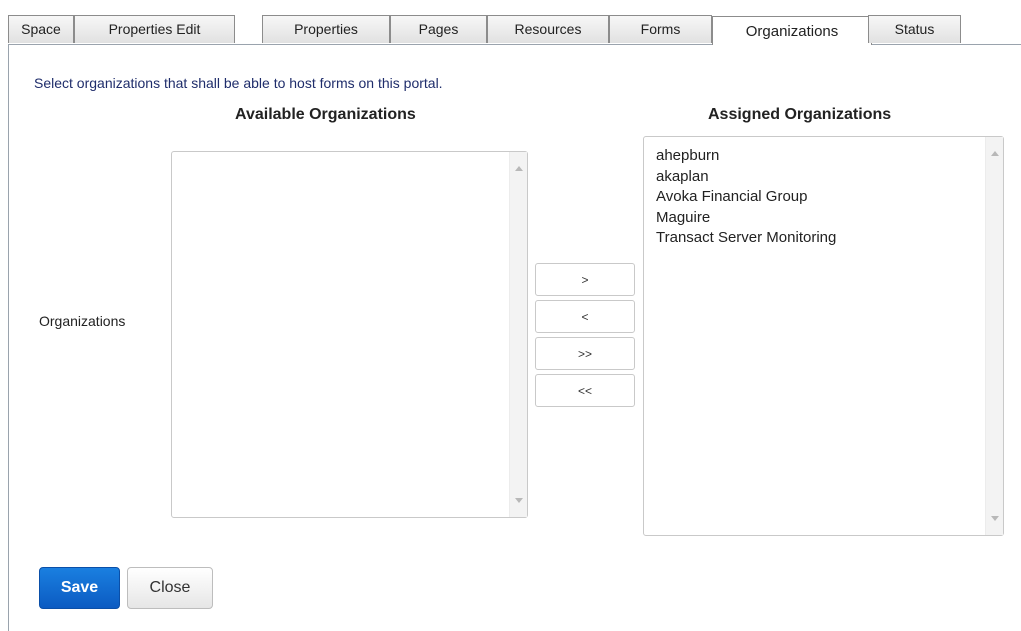 This screenshot has width=1021, height=631. What do you see at coordinates (800, 114) in the screenshot?
I see `assigned-organizations-title: Assigned Organizations` at bounding box center [800, 114].